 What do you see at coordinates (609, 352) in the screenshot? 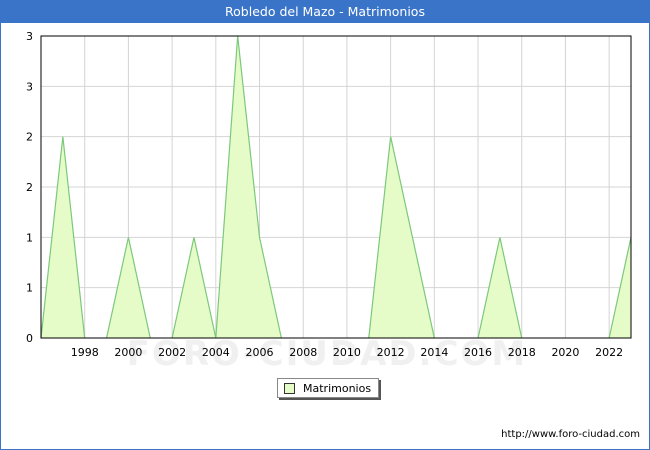
I see `x-tick-label: 2022` at bounding box center [609, 352].